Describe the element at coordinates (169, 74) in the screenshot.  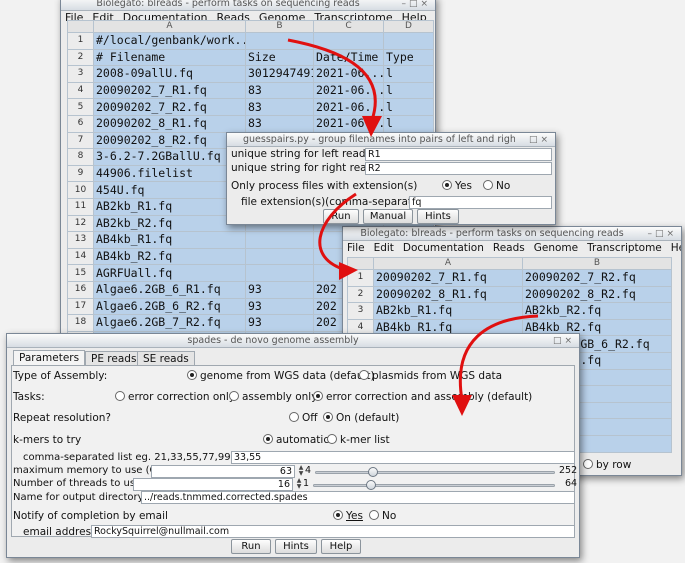
I see `table-cell: 2008-09allU.fq` at that location.